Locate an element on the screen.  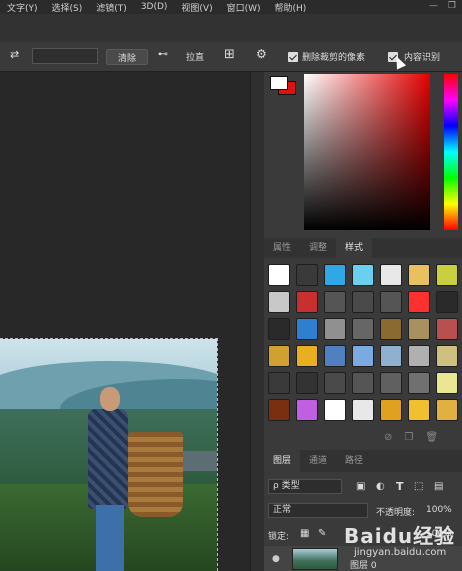
content-aware-label: 内容识别 is located at coordinates (422, 58).